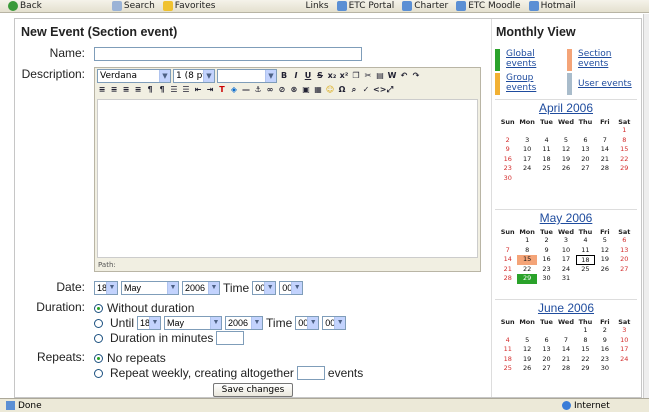  What do you see at coordinates (174, 90) in the screenshot?
I see `ordered-list-icon: ☰` at bounding box center [174, 90].